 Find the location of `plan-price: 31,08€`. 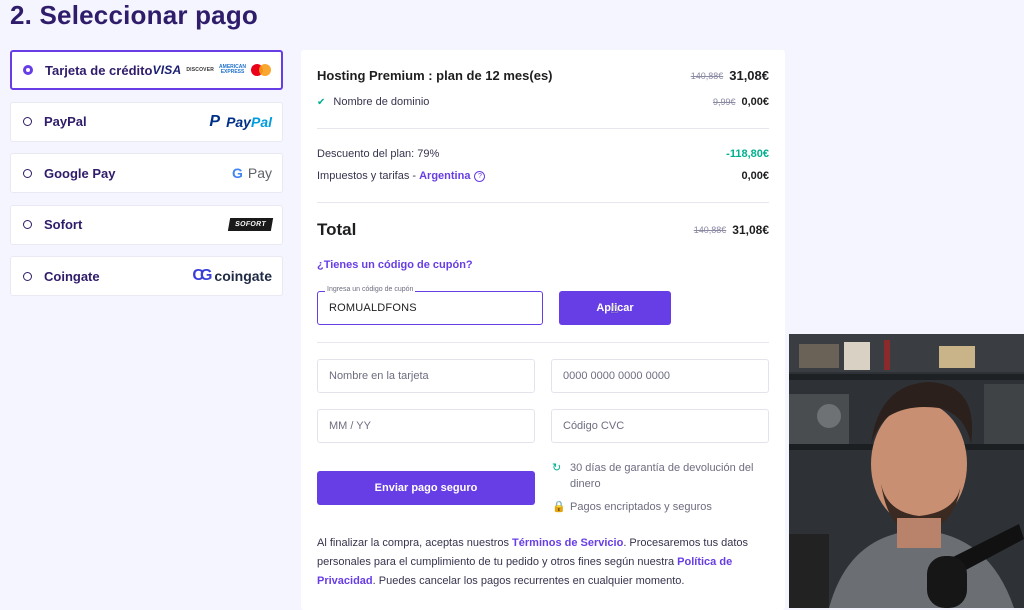

plan-price: 31,08€ is located at coordinates (749, 75).